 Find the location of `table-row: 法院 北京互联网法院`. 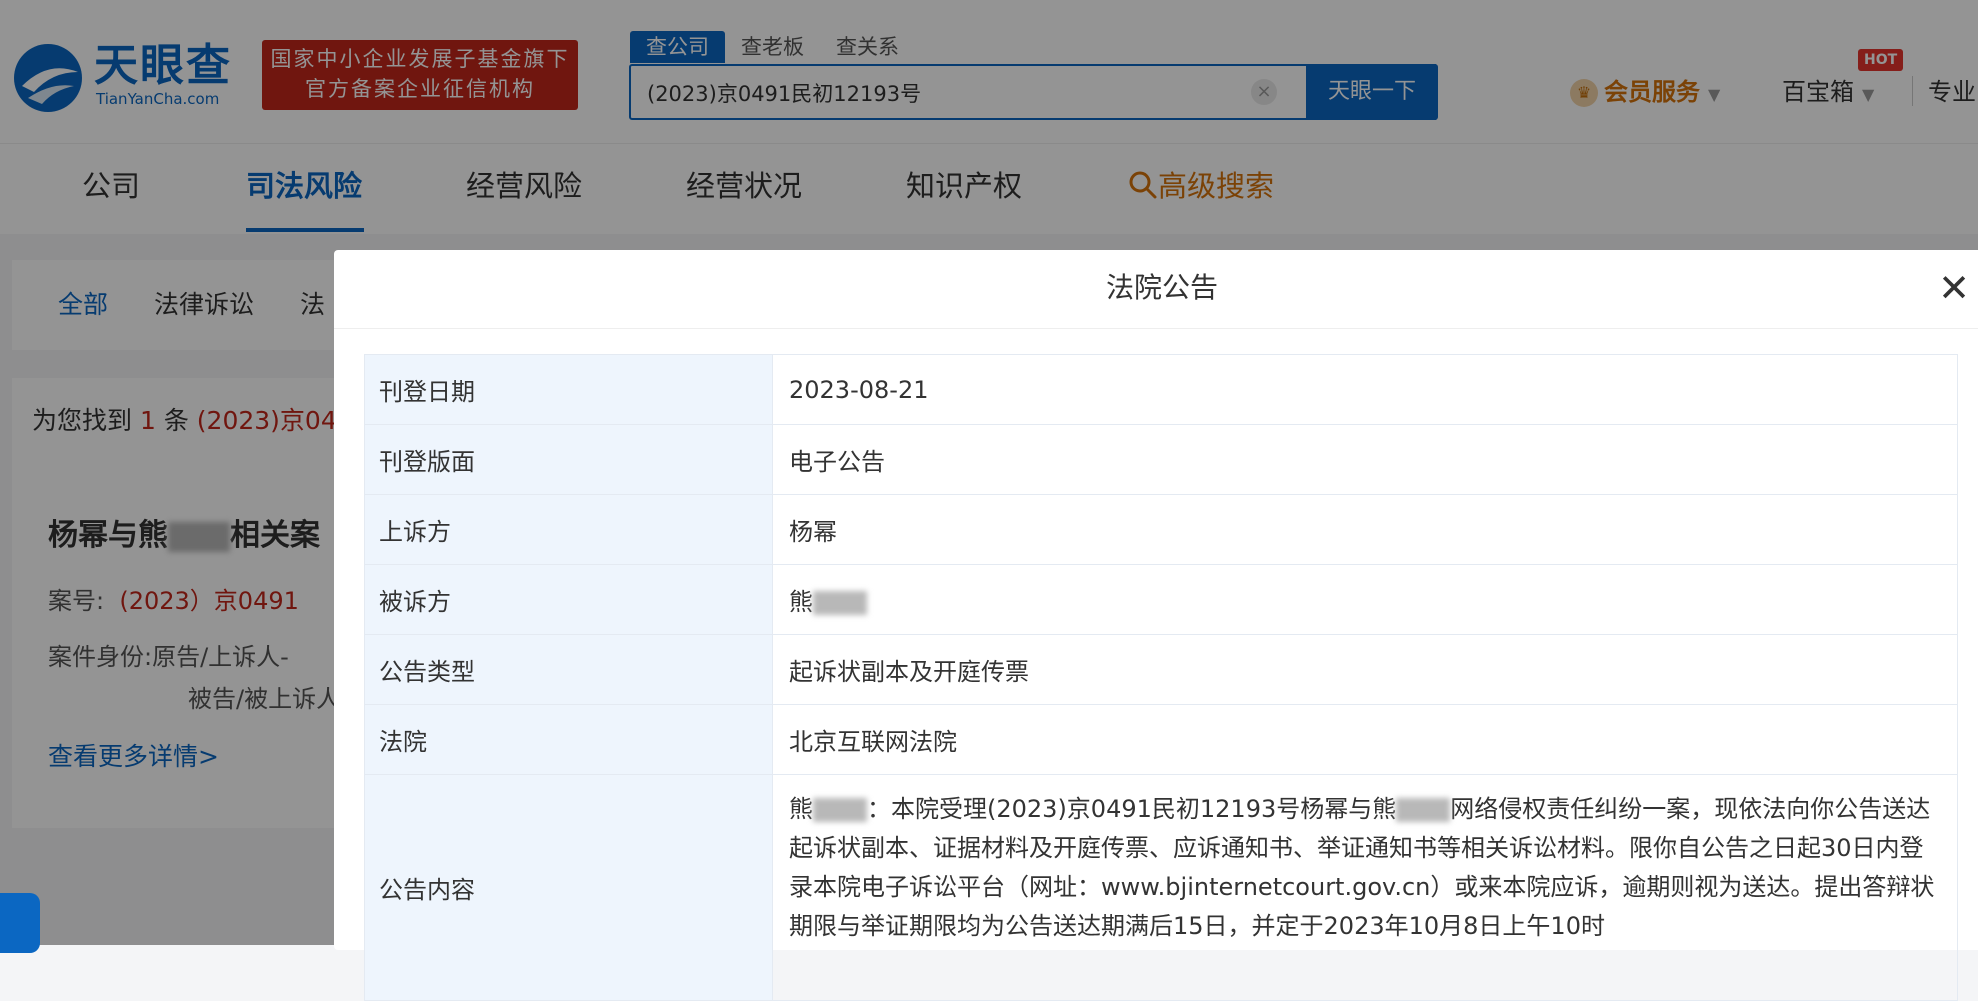

table-row: 法院 北京互联网法院 is located at coordinates (1161, 739).